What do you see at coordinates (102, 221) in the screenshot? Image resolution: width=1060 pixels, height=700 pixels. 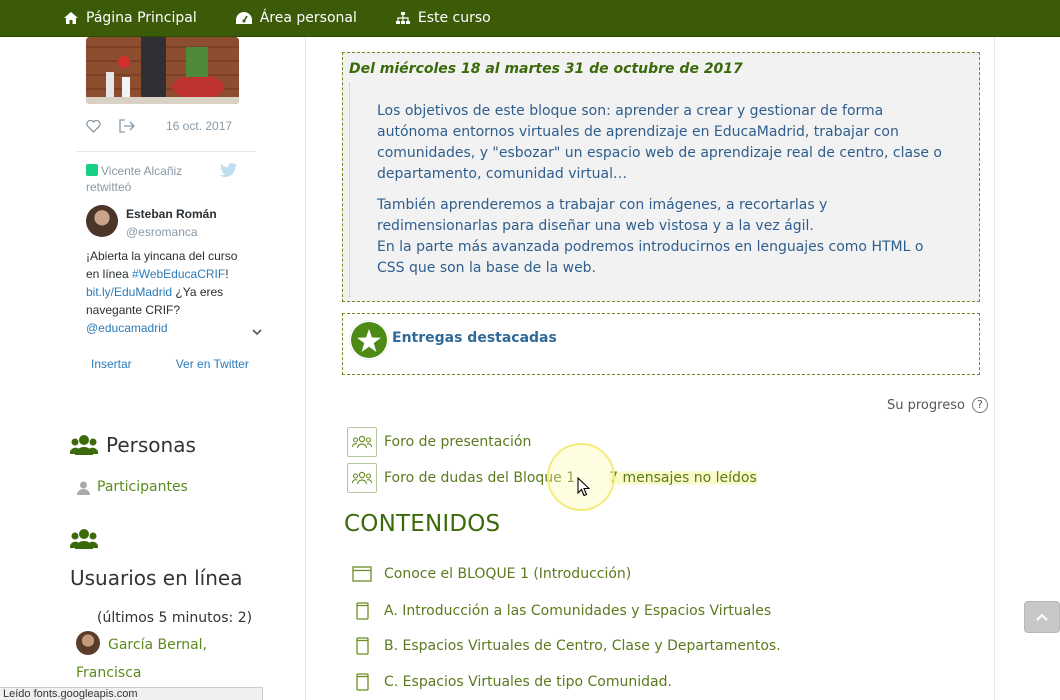 I see `tweet-author-avatar` at bounding box center [102, 221].